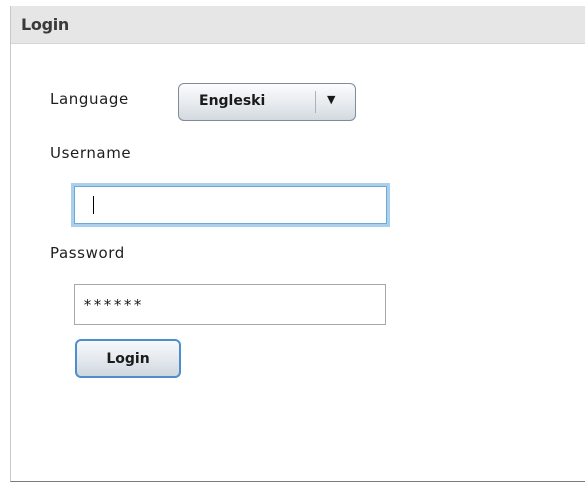 The image size is (585, 484). Describe the element at coordinates (232, 101) in the screenshot. I see `language-selected-value: Engleski` at that location.